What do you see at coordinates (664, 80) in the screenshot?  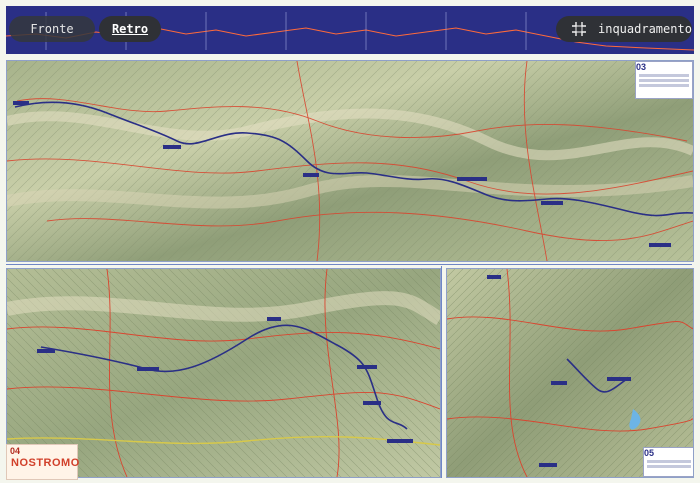 I see `legend-sheet-03: 03` at bounding box center [664, 80].